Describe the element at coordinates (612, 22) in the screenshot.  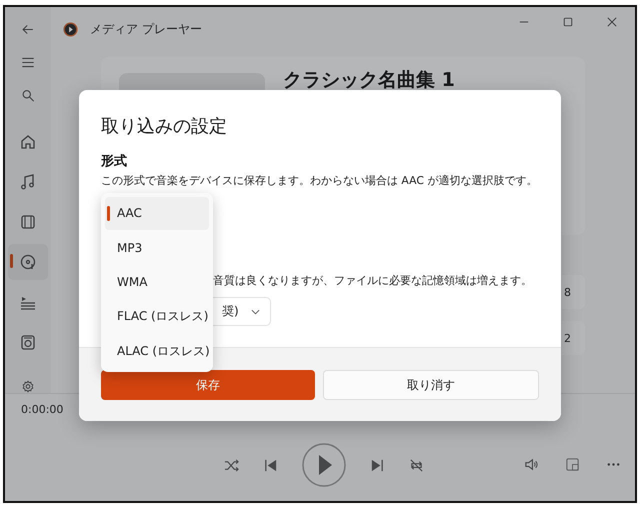
I see `close-icon` at that location.